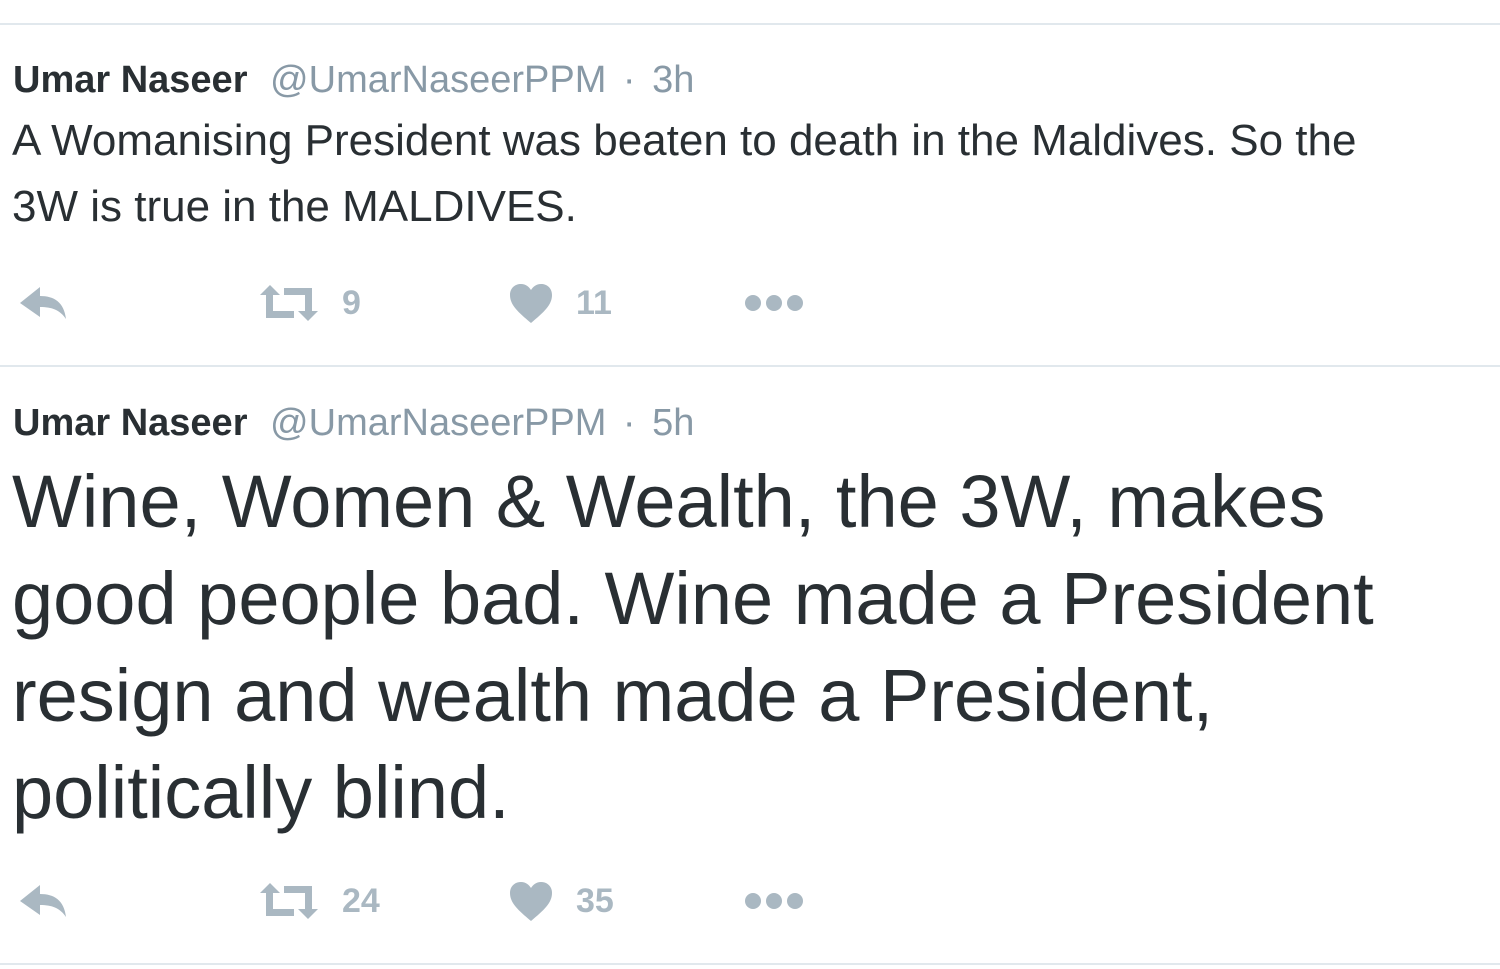 The height and width of the screenshot is (969, 1500). I want to click on tweet-timestamp: 3h, so click(673, 80).